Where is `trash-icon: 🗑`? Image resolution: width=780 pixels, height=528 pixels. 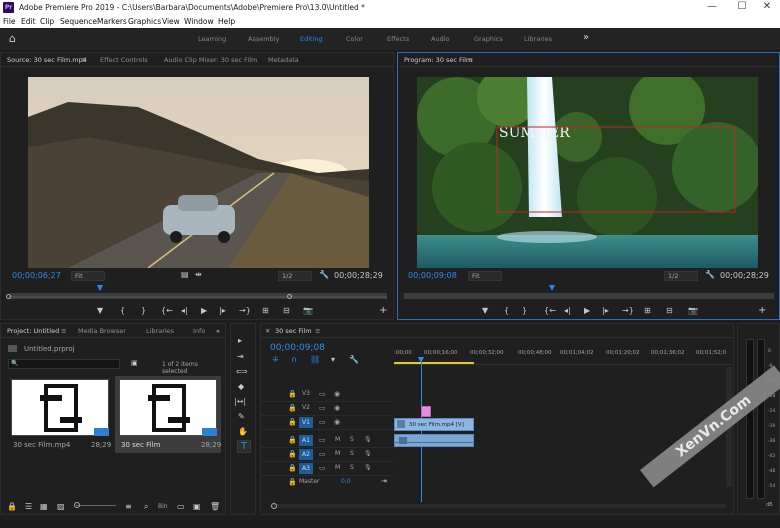 trash-icon: 🗑 is located at coordinates (215, 506).